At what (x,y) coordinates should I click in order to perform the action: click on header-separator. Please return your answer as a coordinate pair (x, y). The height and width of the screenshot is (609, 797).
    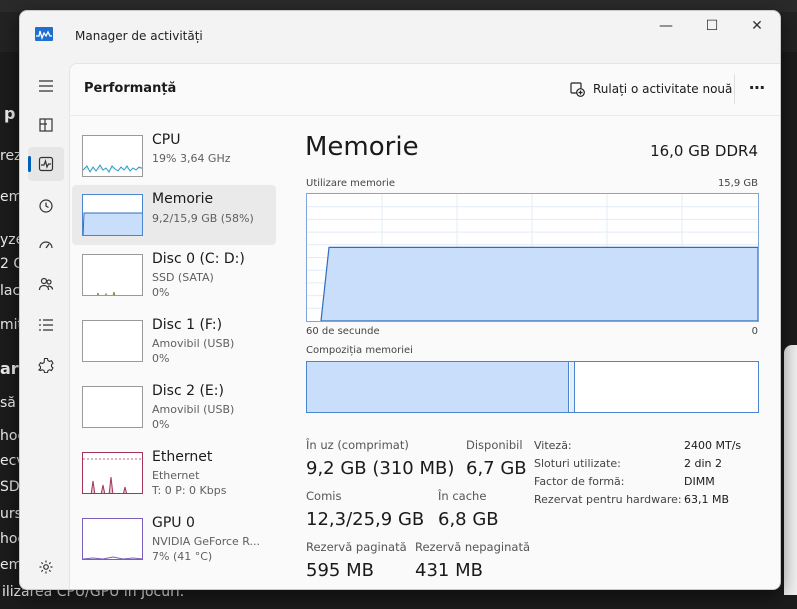
    Looking at the image, I should click on (425, 115).